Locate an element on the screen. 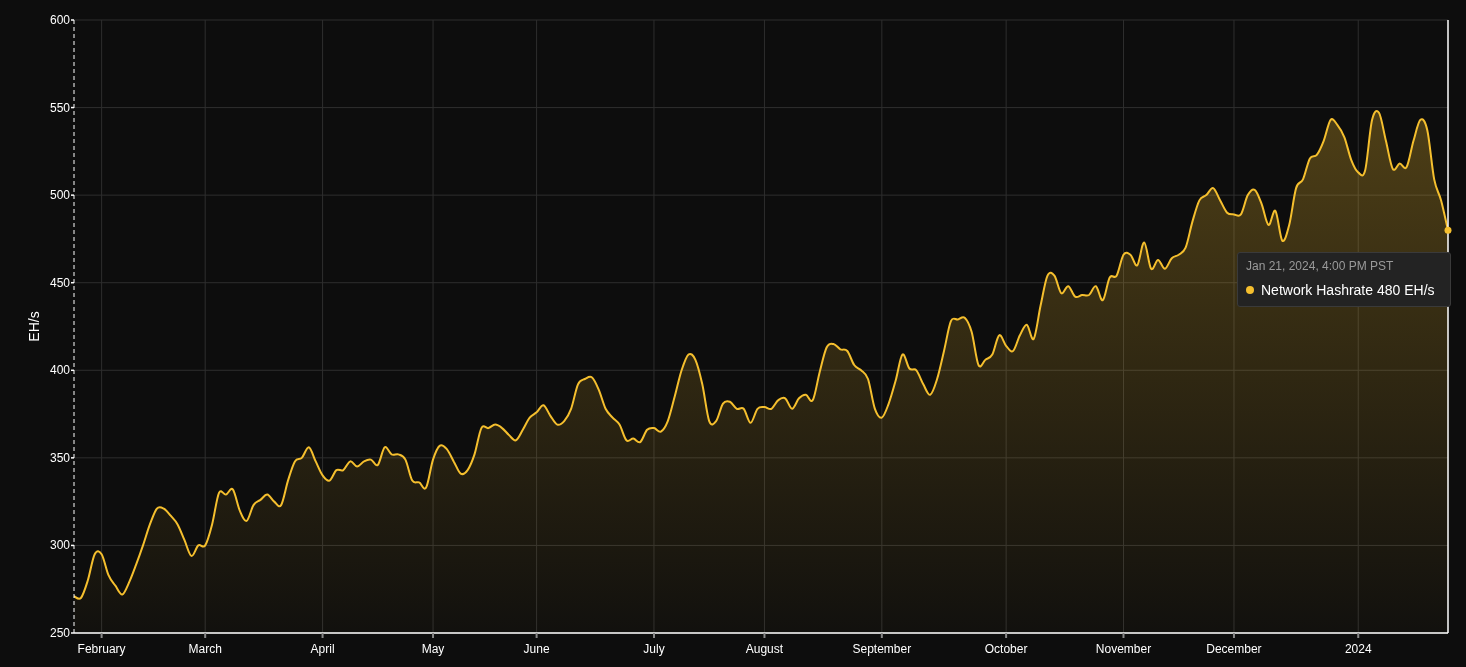 The image size is (1466, 667). axis-label: 300 is located at coordinates (59, 545).